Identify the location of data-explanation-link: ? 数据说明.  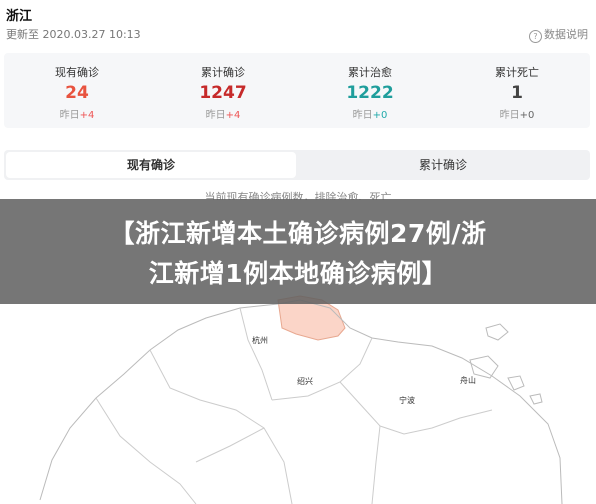
(558, 34).